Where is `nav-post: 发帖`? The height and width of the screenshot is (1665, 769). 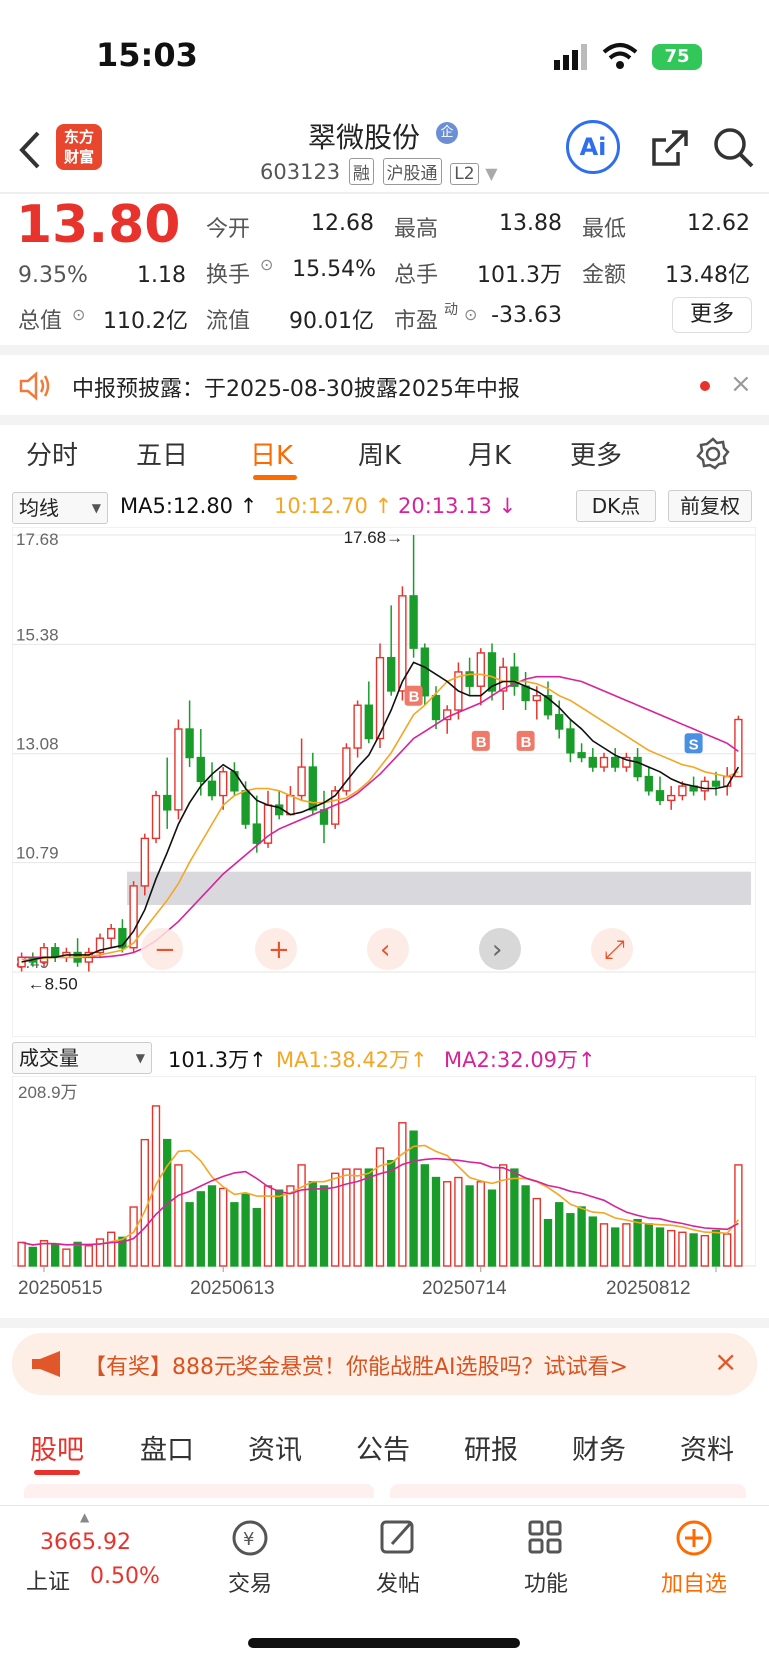 nav-post: 发帖 is located at coordinates (398, 1557).